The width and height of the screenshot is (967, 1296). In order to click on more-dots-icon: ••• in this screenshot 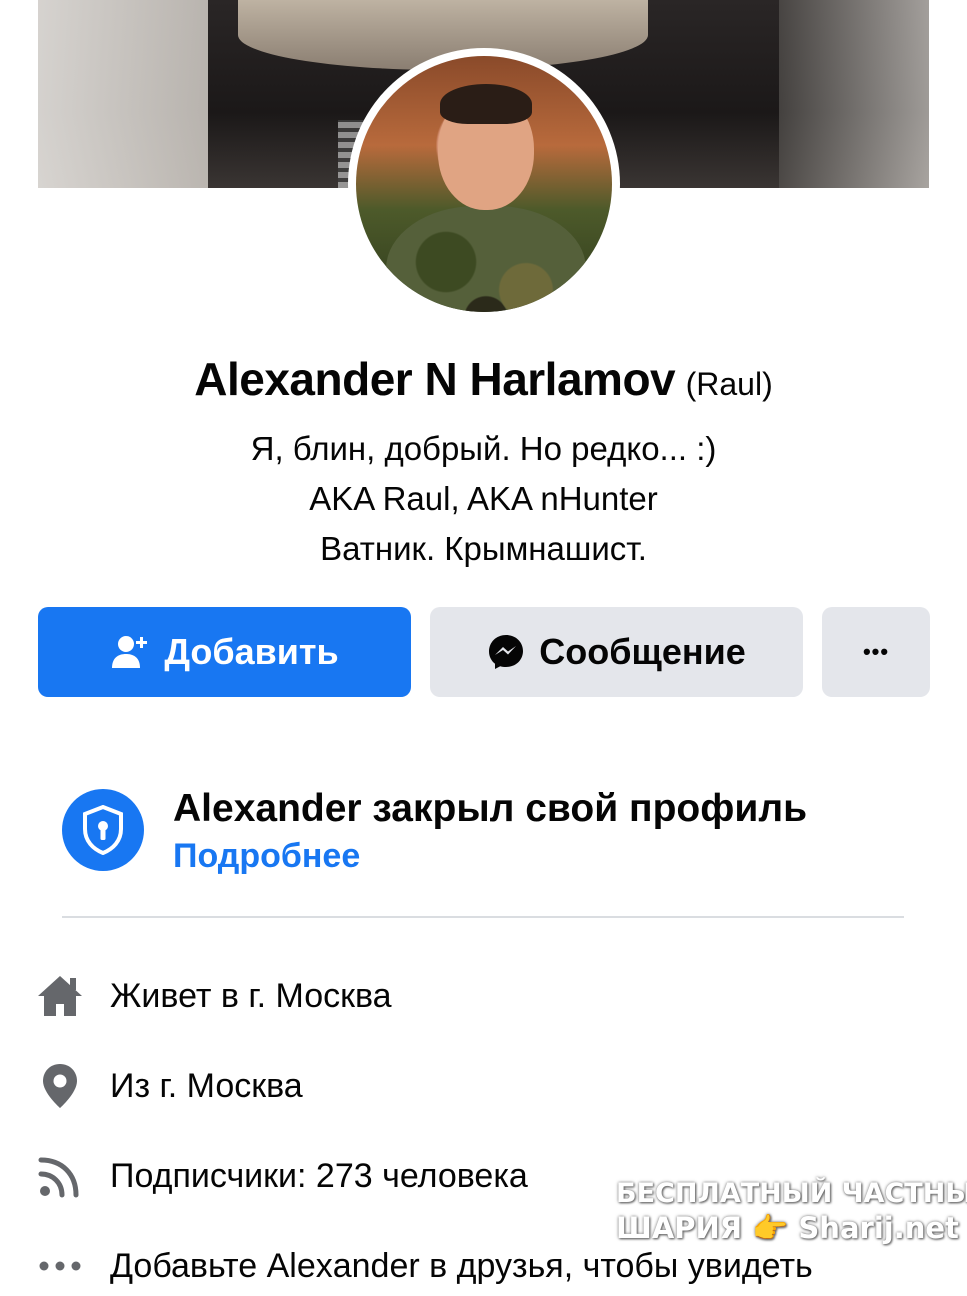, I will do `click(876, 651)`.